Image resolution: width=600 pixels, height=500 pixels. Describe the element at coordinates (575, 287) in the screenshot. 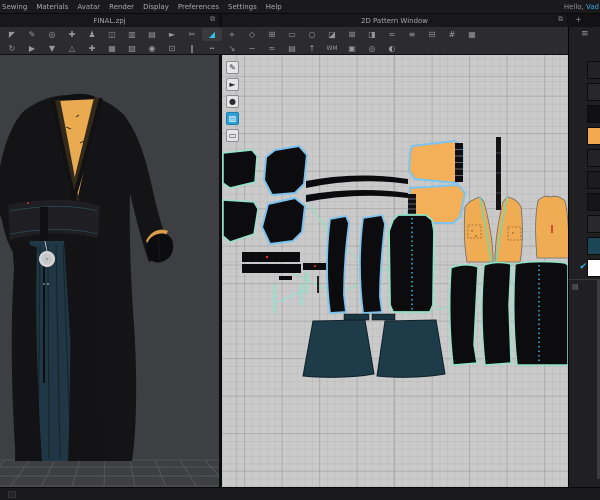

I see `panel-list-icon: ▤` at that location.